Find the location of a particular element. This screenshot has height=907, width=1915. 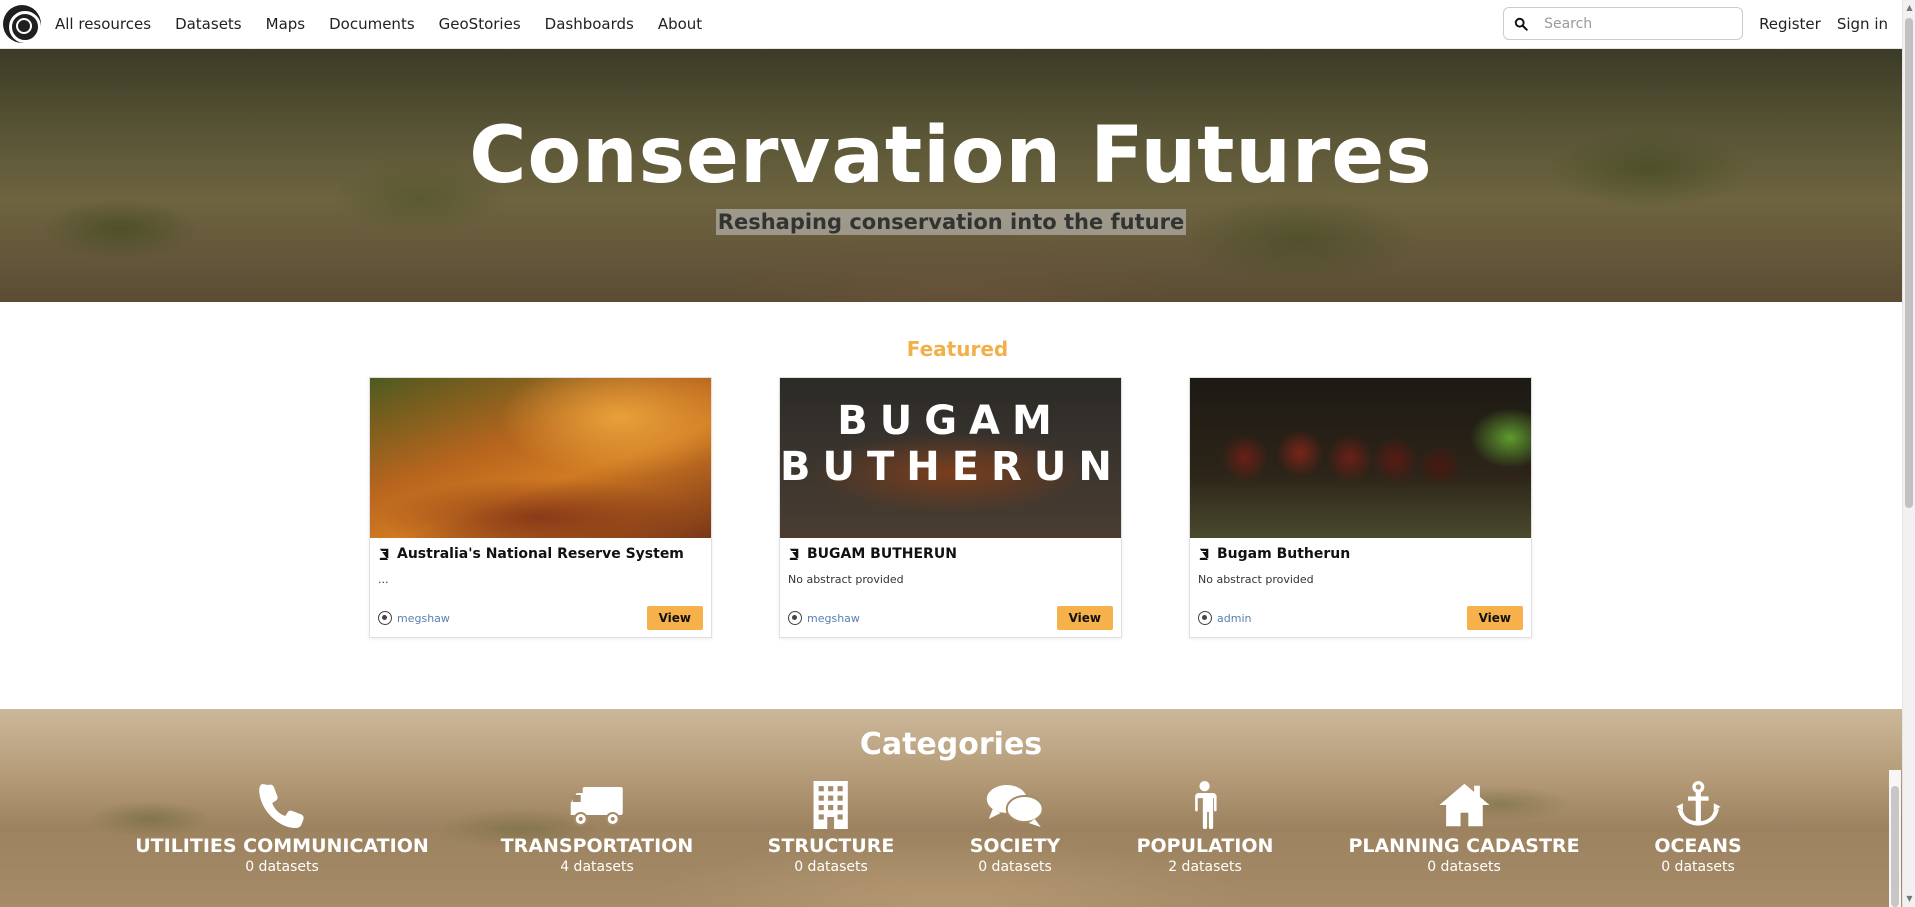

nav-dashboards: Dashboards is located at coordinates (589, 24).